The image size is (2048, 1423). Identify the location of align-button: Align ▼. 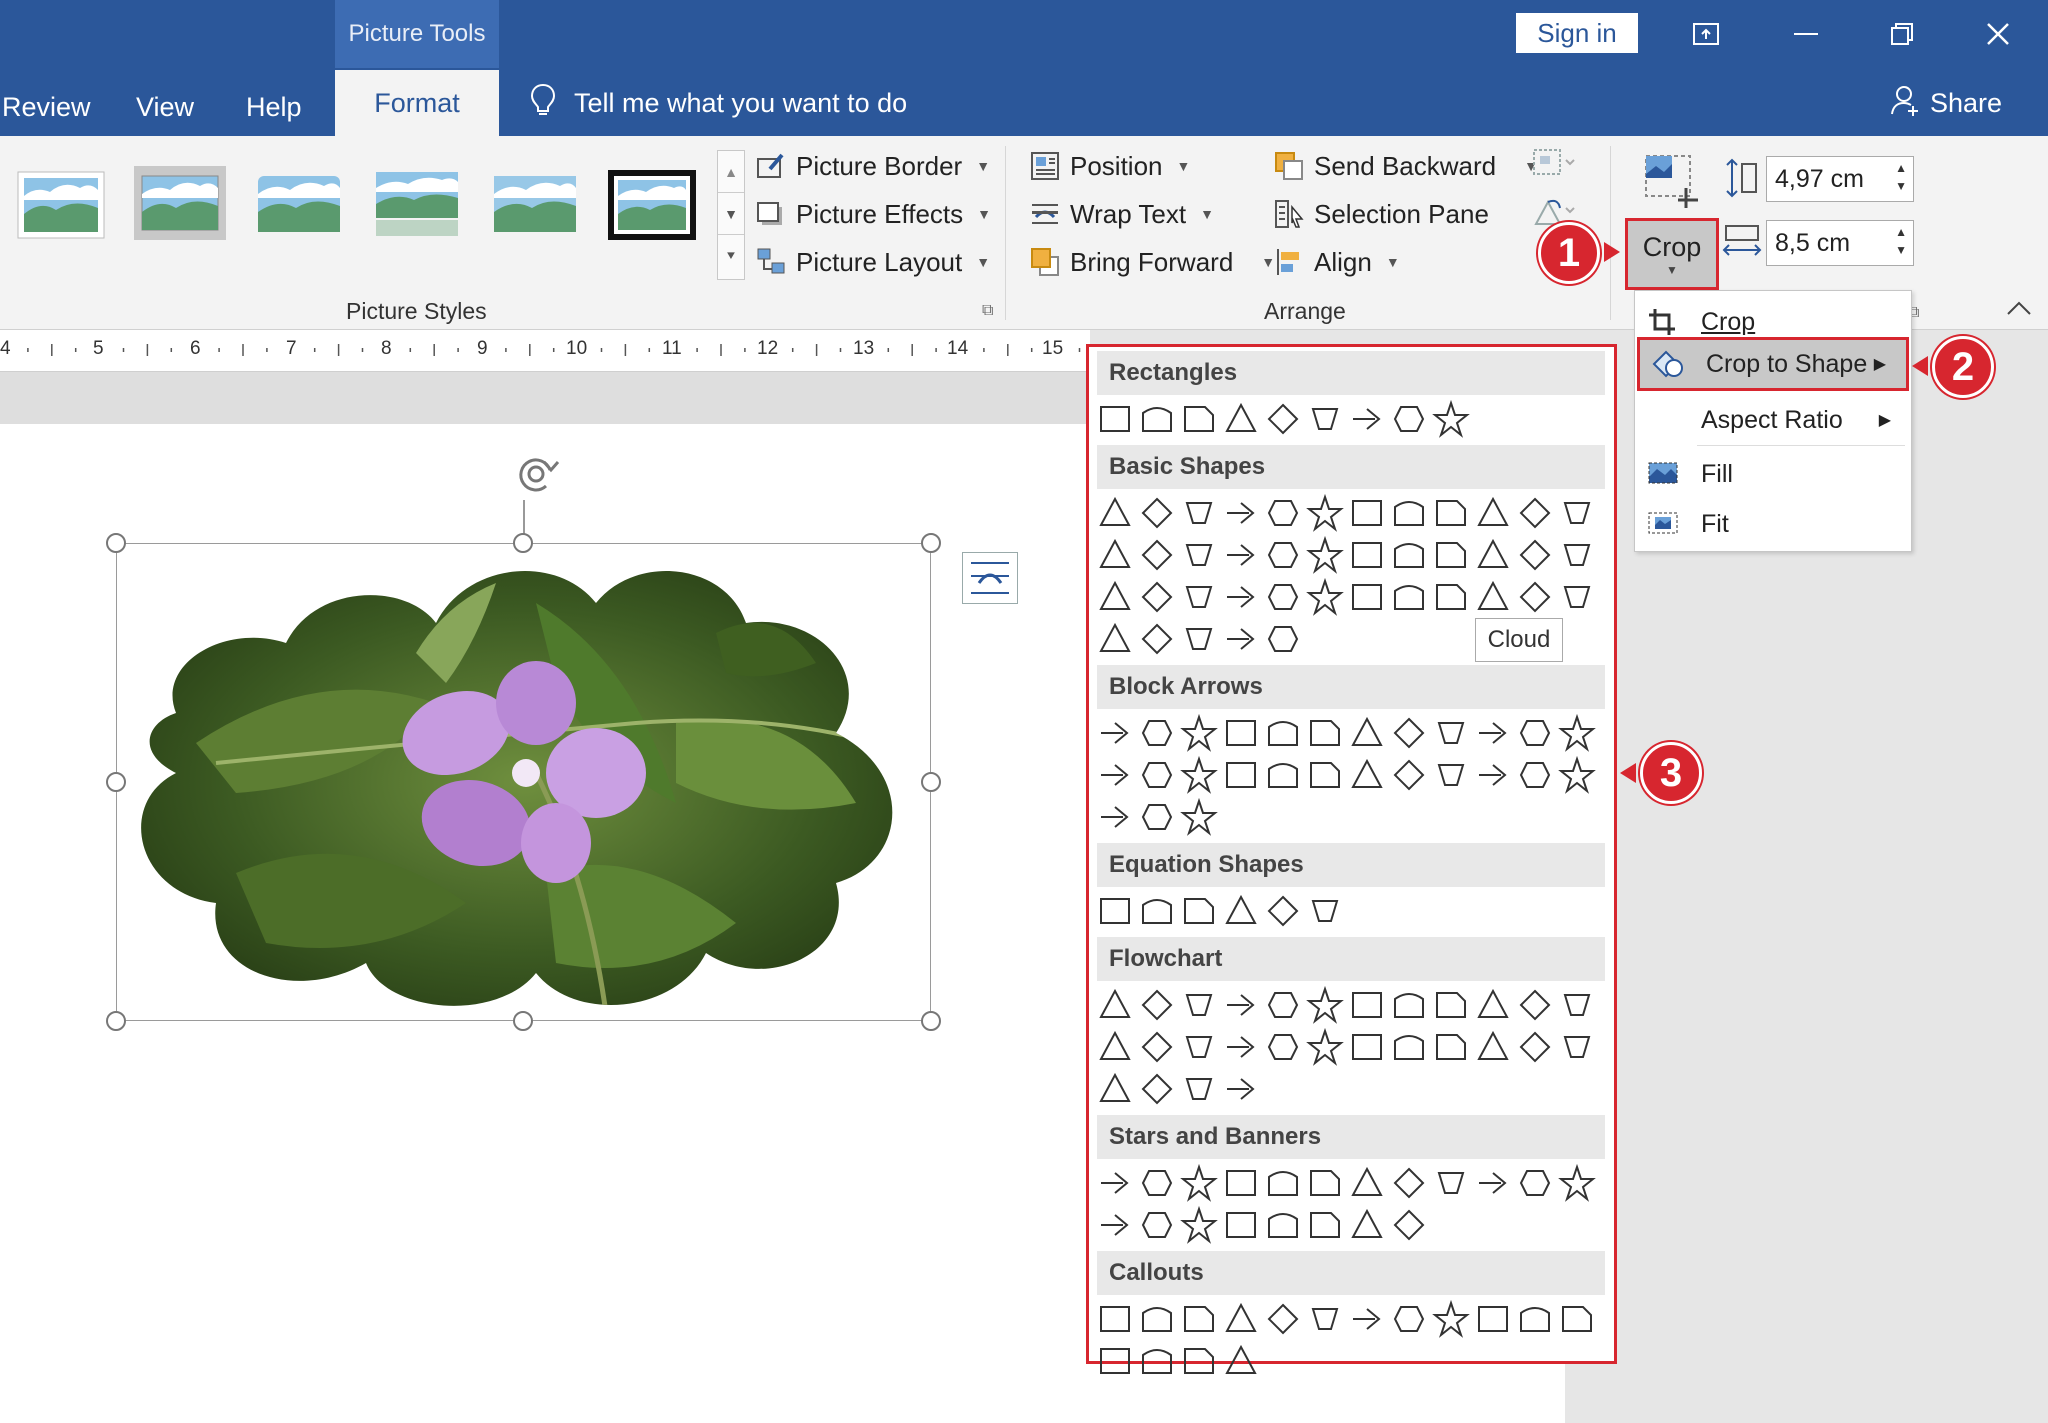
(1337, 262).